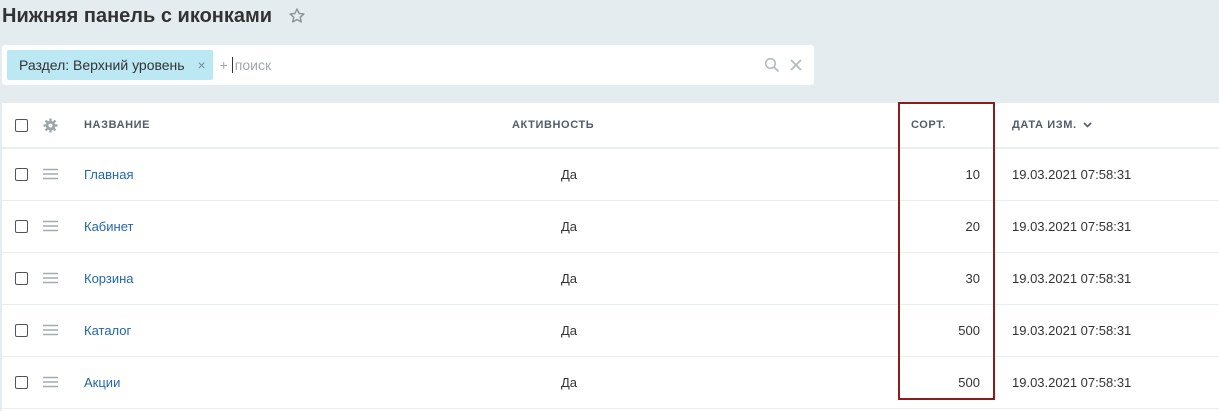  Describe the element at coordinates (972, 226) in the screenshot. I see `row-sort: 20` at that location.